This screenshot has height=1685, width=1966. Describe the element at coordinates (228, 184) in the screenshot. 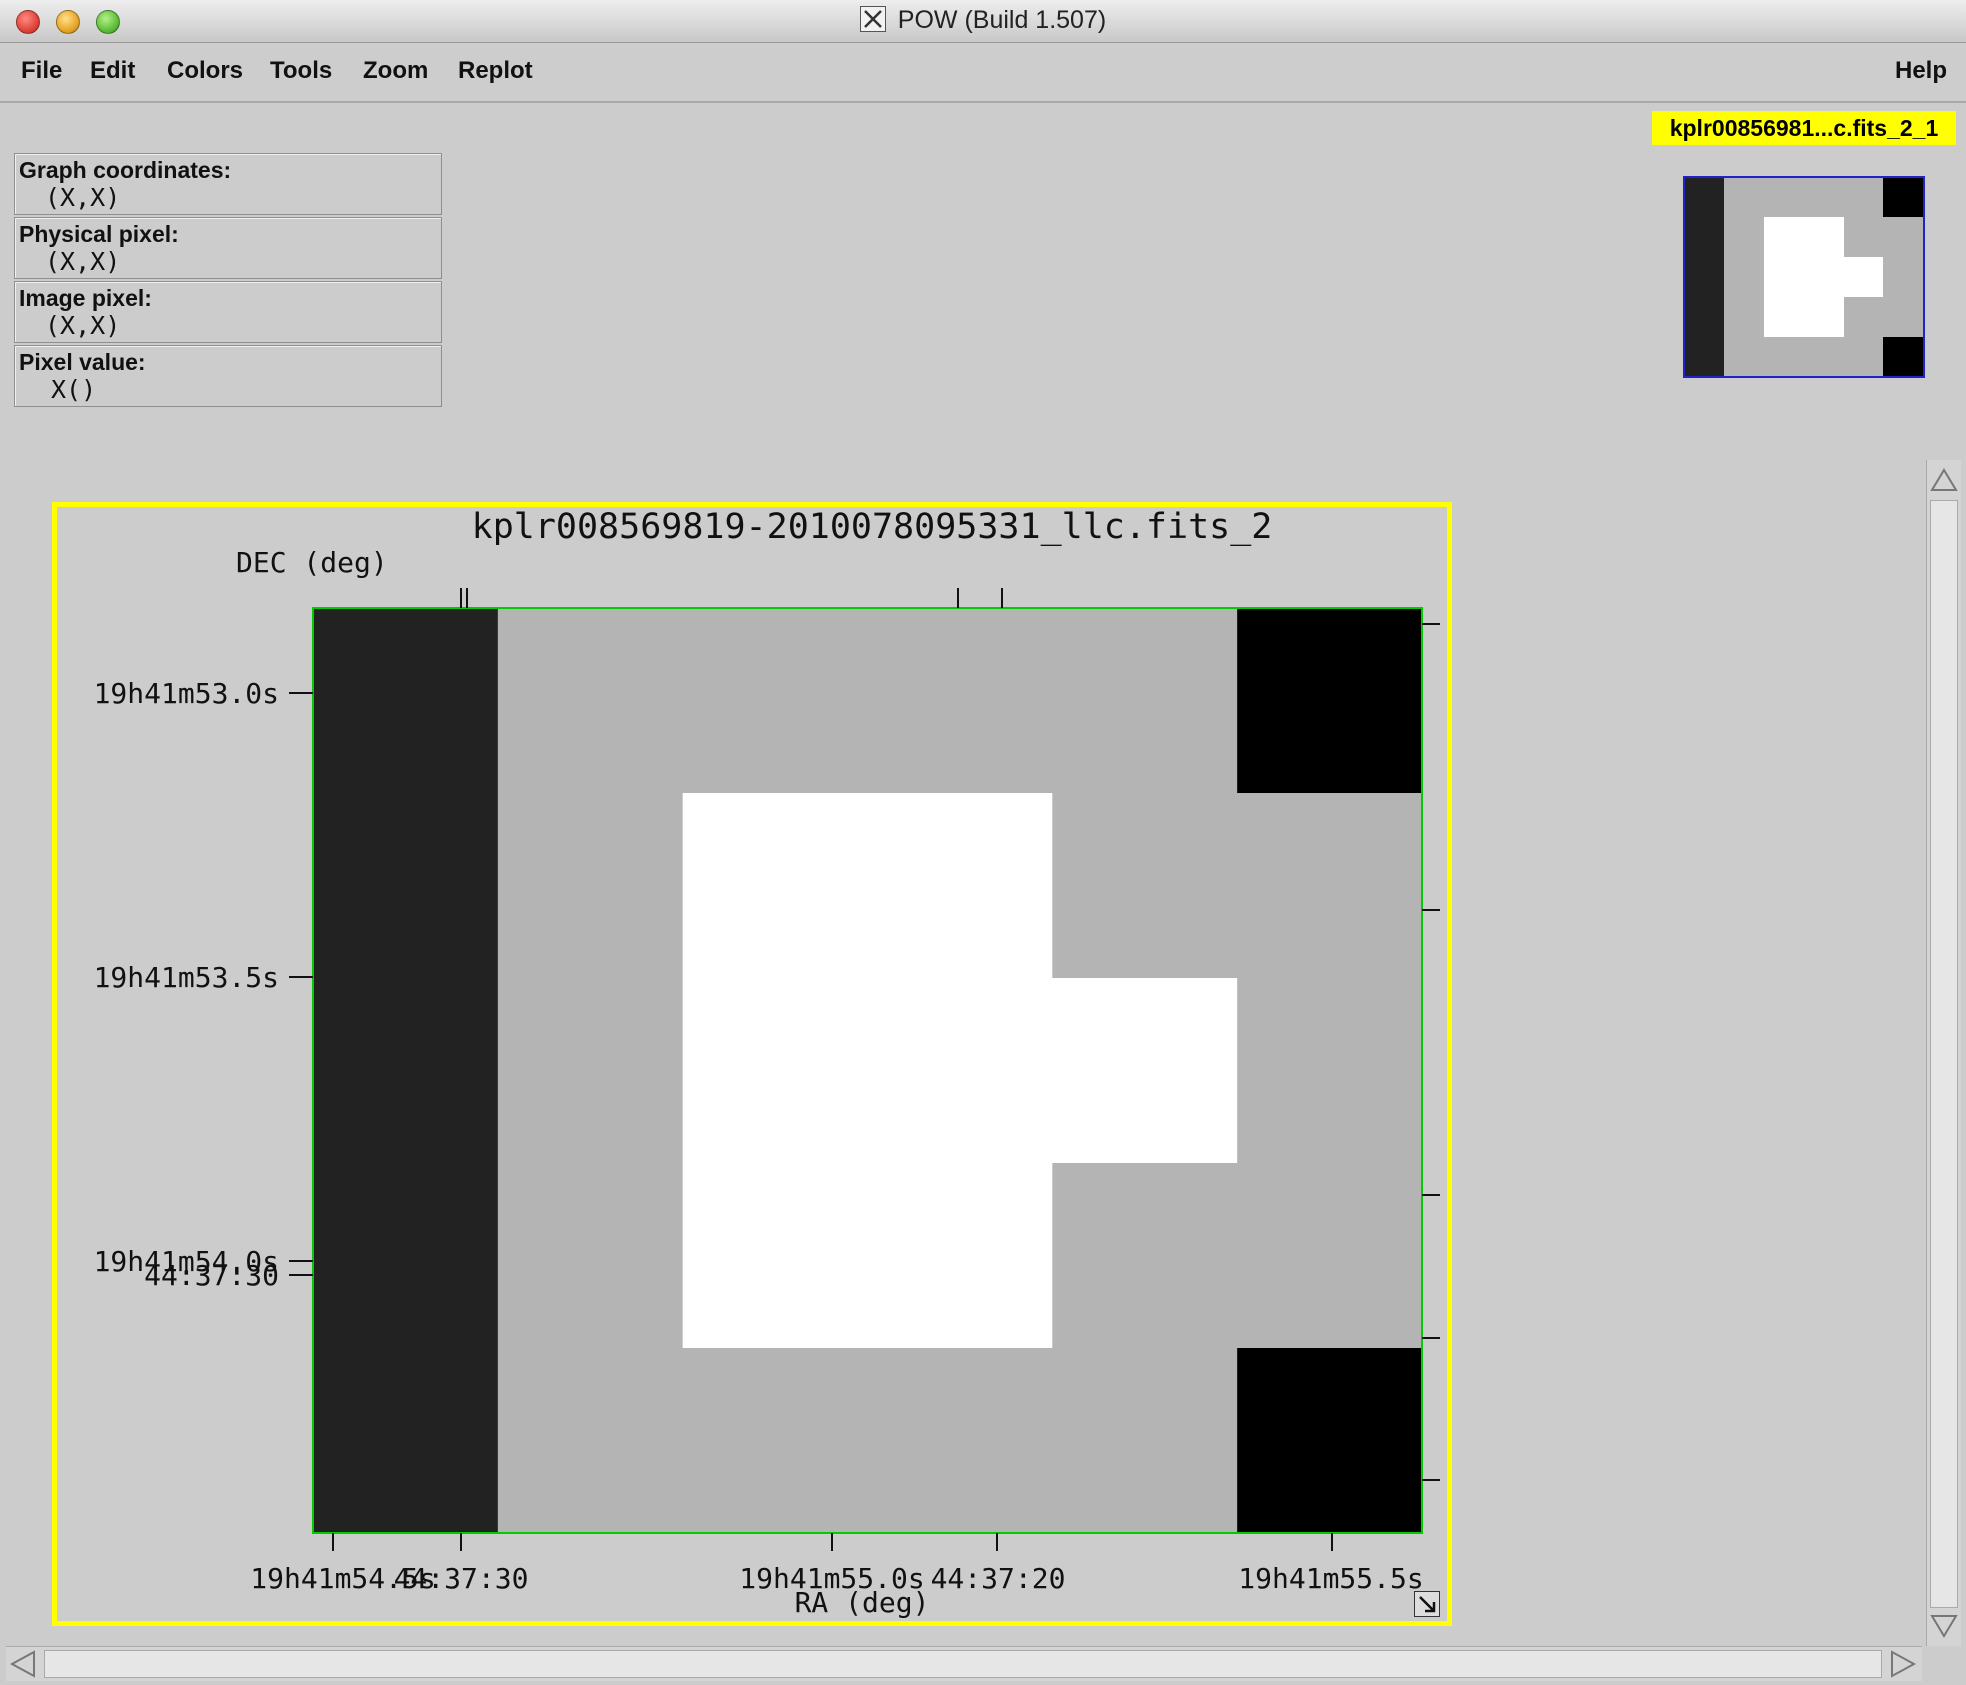

I see `graph-coordinates-box: Graph coordinates: (X,X)` at that location.